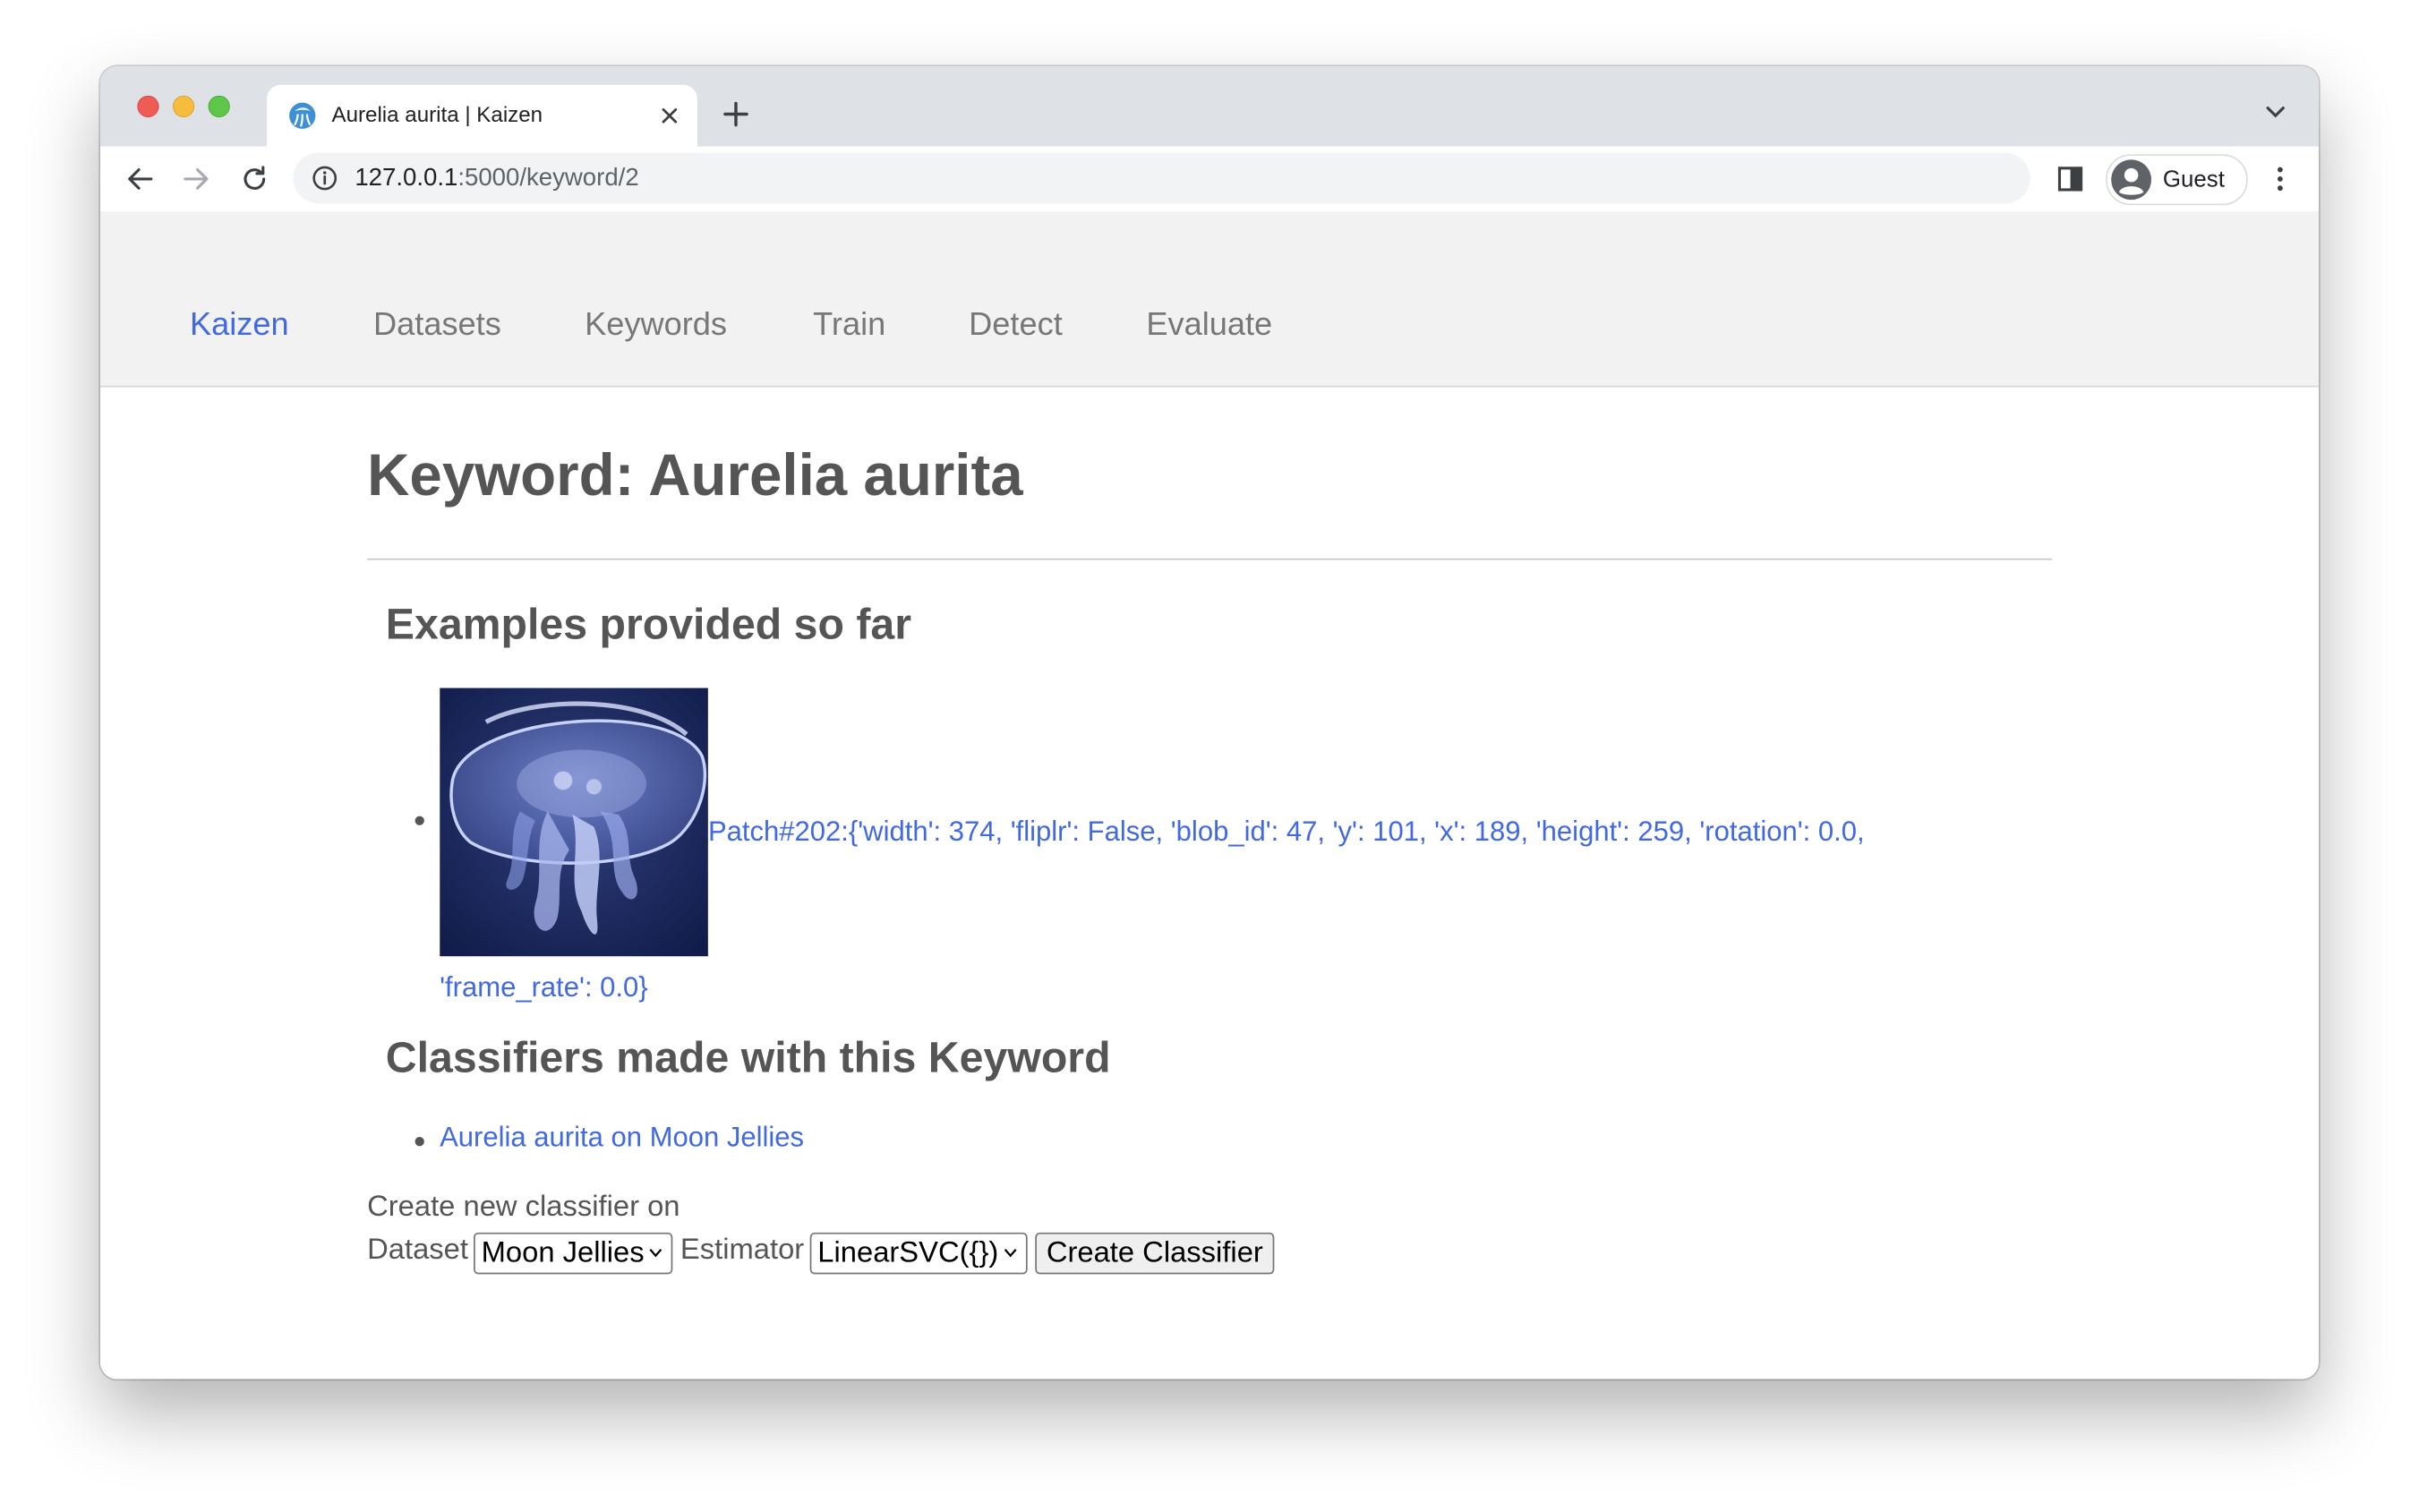 Image resolution: width=2419 pixels, height=1512 pixels. I want to click on dataset-select-wrap: Moon Jellies, so click(573, 1253).